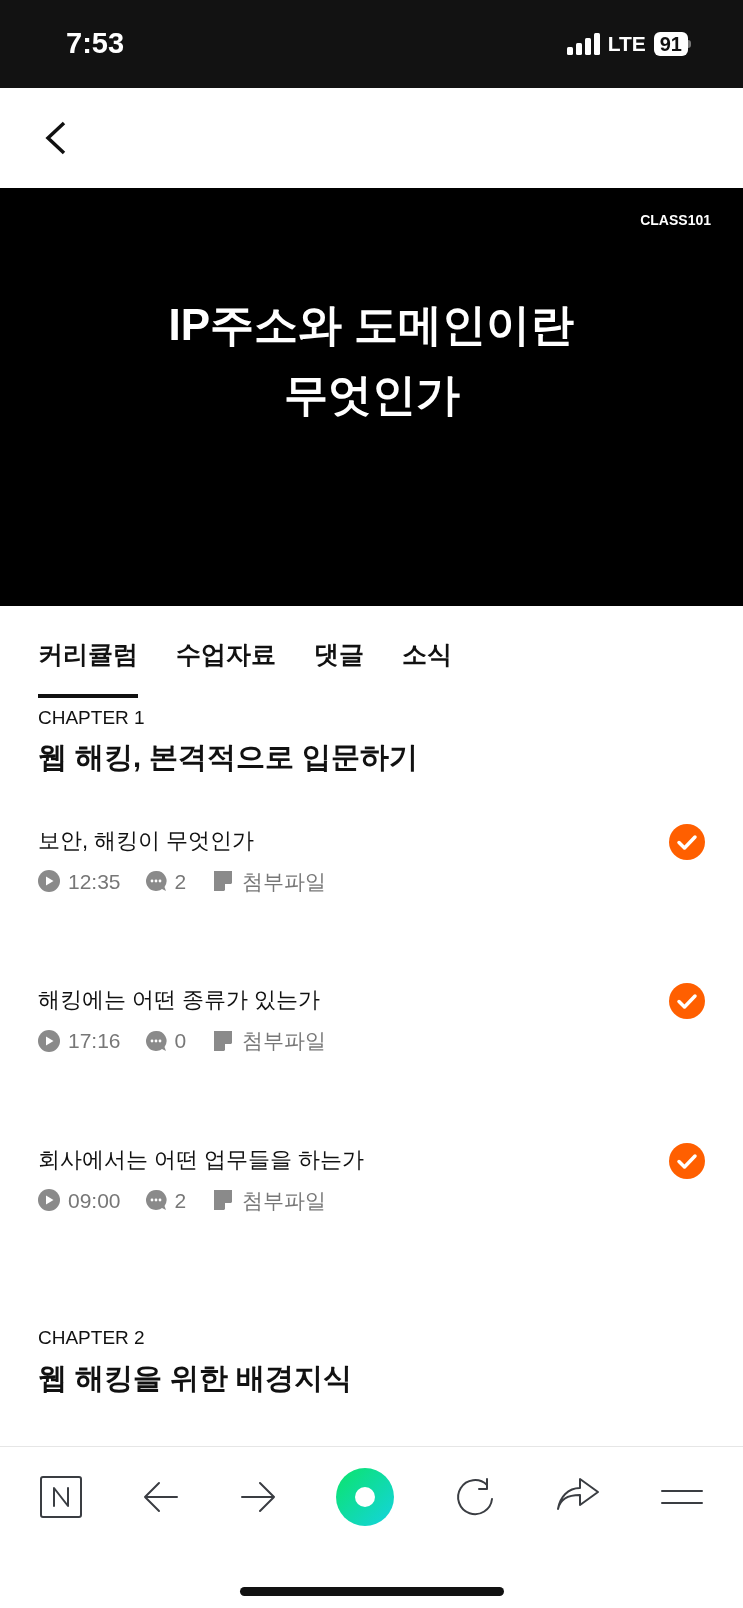 The height and width of the screenshot is (1608, 743). I want to click on menu-icon, so click(681, 1497).